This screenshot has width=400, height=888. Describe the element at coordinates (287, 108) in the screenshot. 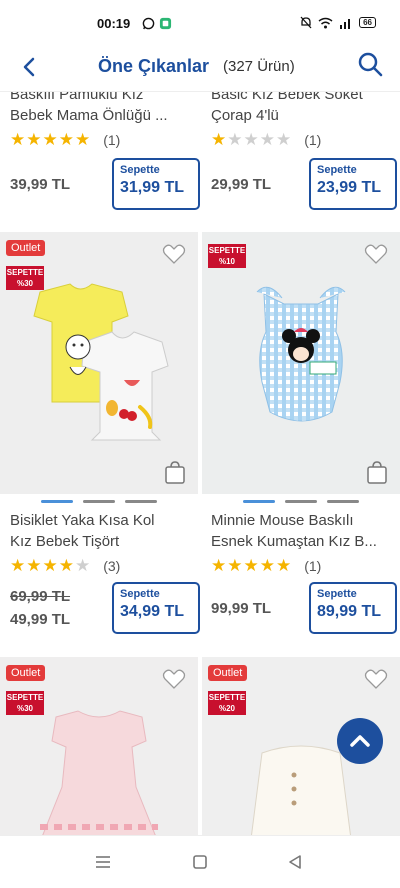

I see `product-name: Basic Kız Bebek Soket Çorap 4'lü` at that location.